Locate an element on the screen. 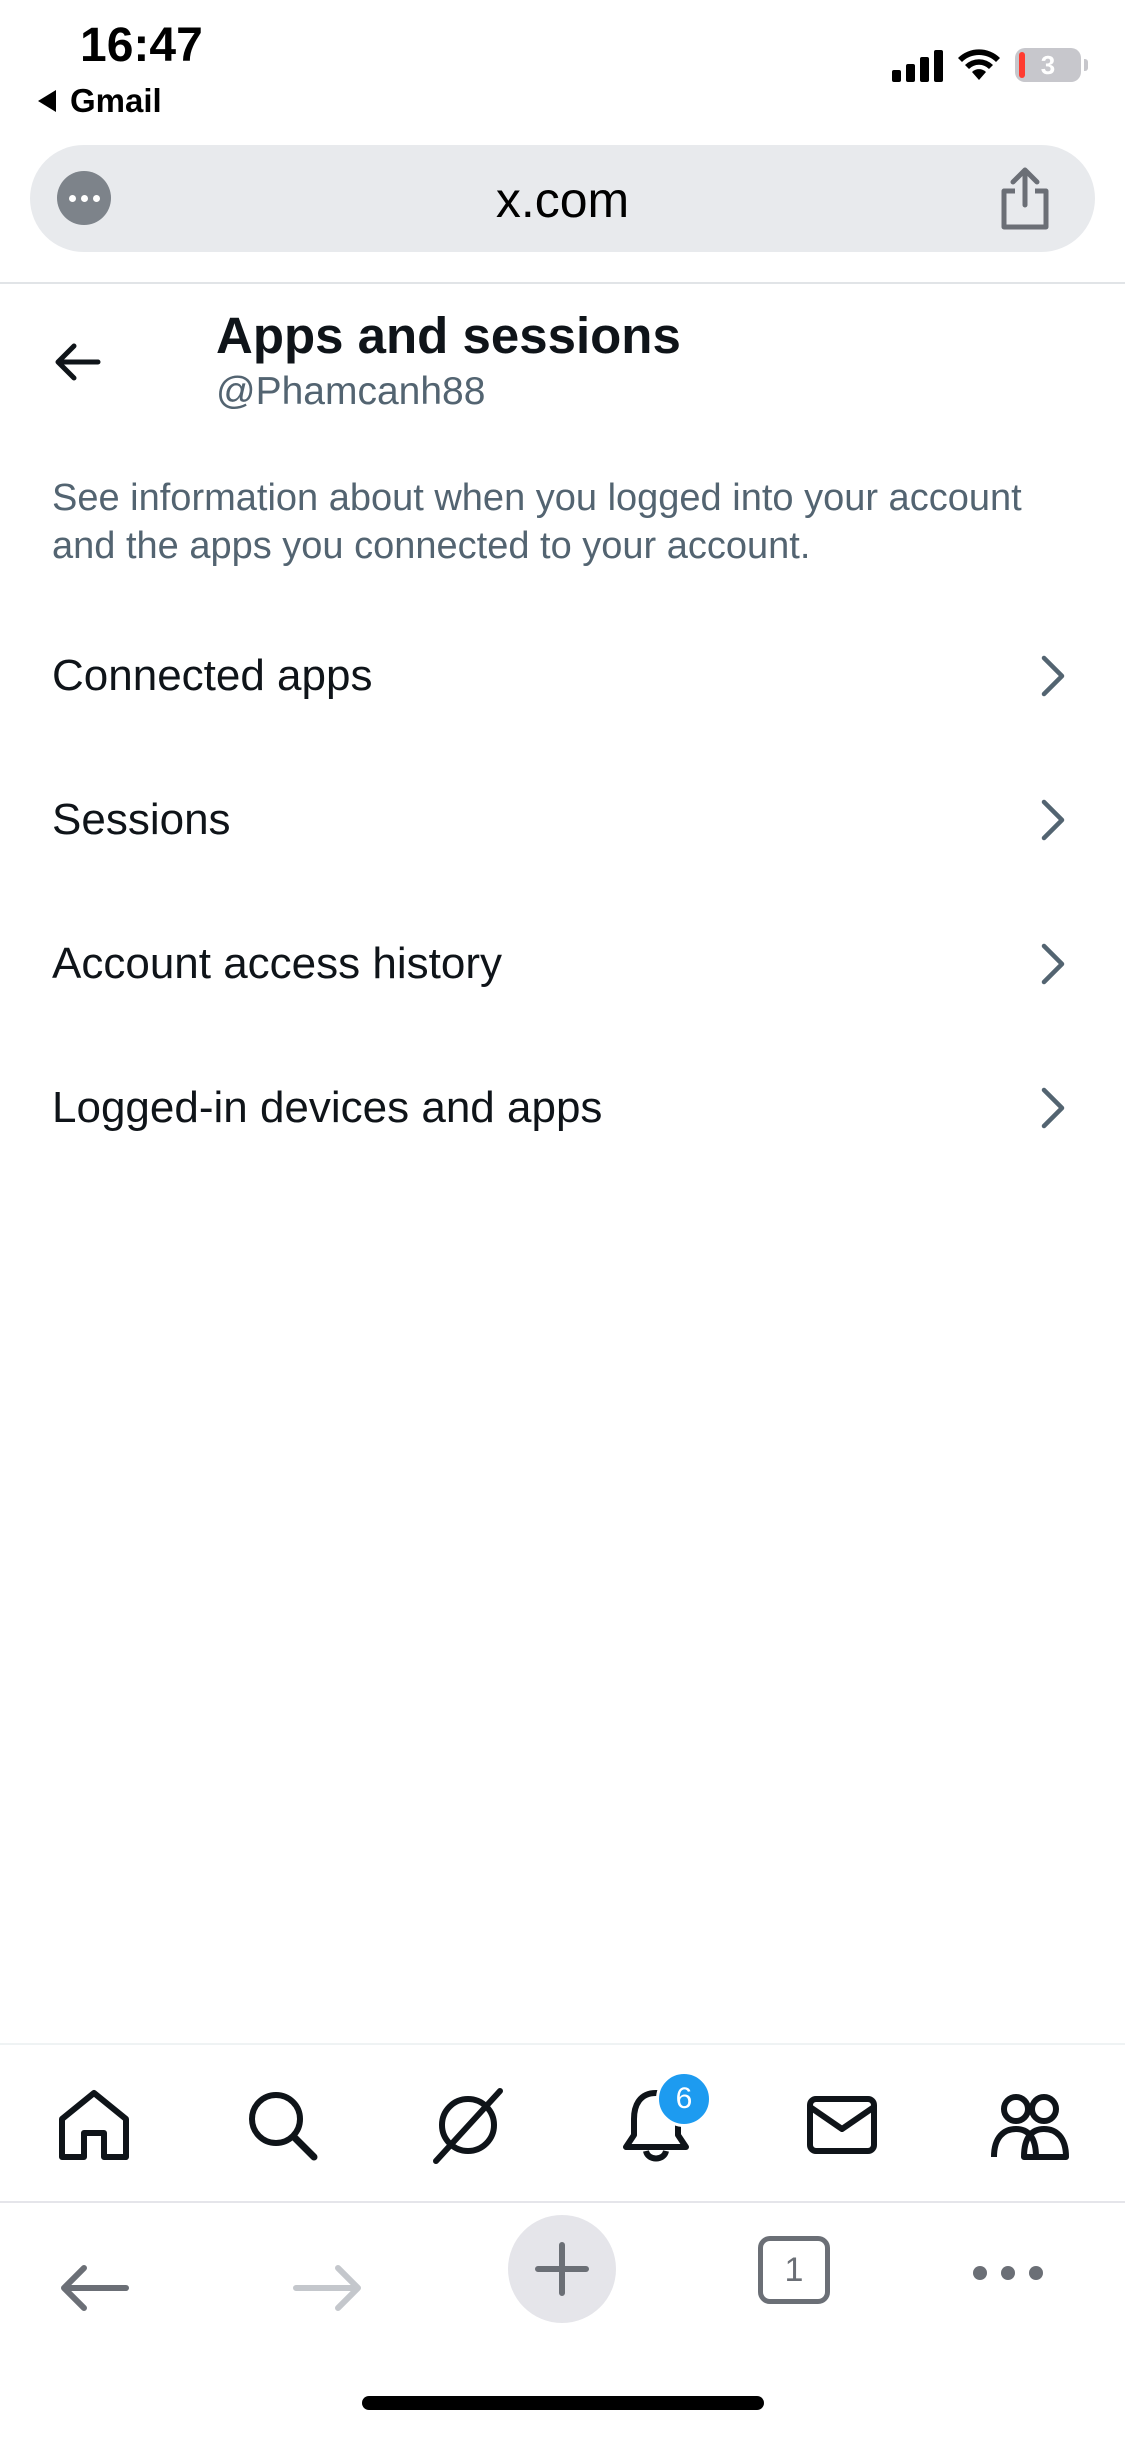  url-text: x.com is located at coordinates (562, 200).